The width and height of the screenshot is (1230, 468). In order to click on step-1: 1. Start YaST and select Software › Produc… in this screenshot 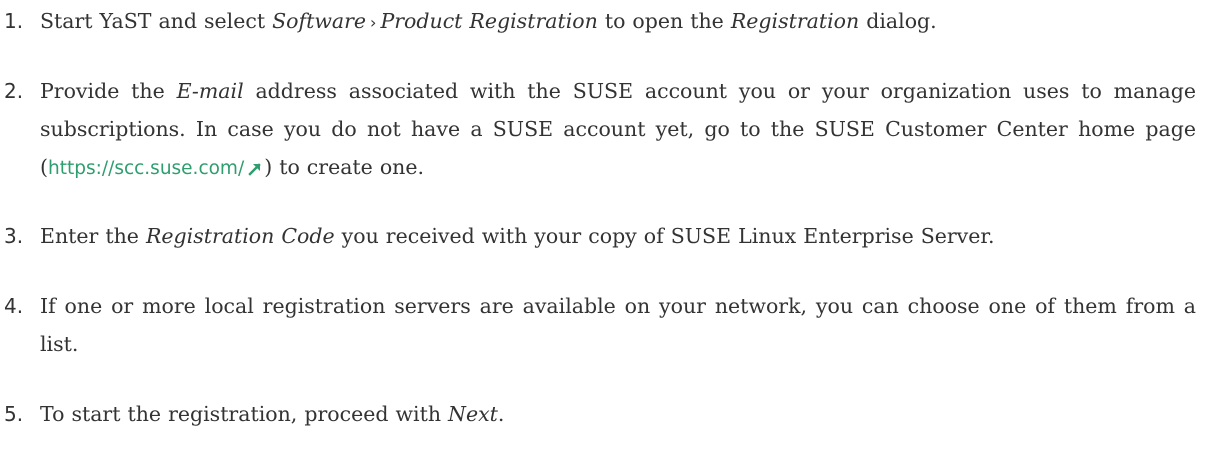, I will do `click(600, 22)`.